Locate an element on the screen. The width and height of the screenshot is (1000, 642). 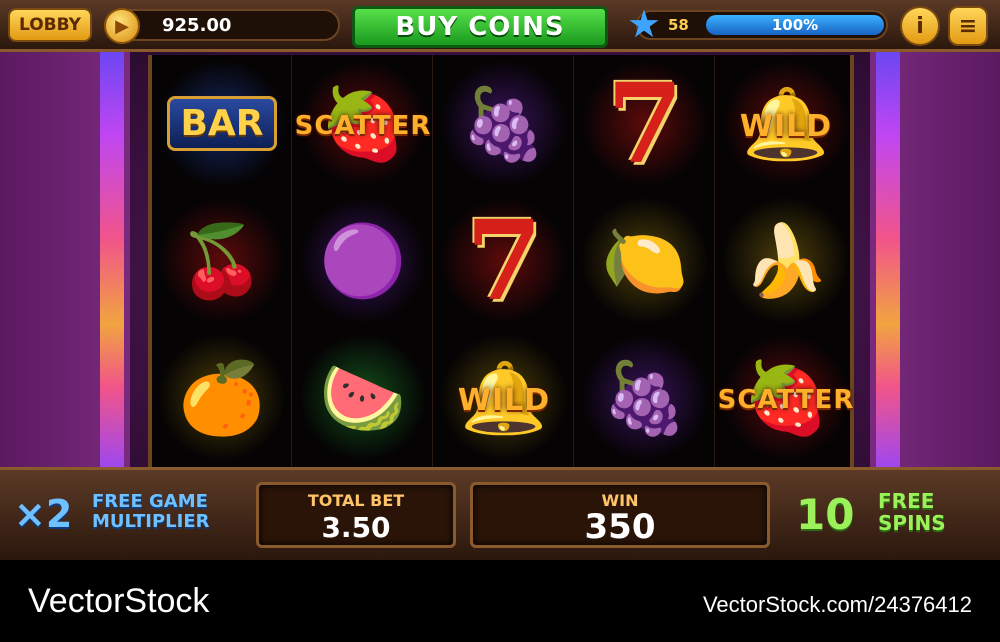
reel-cell: 🍌 is located at coordinates (786, 260).